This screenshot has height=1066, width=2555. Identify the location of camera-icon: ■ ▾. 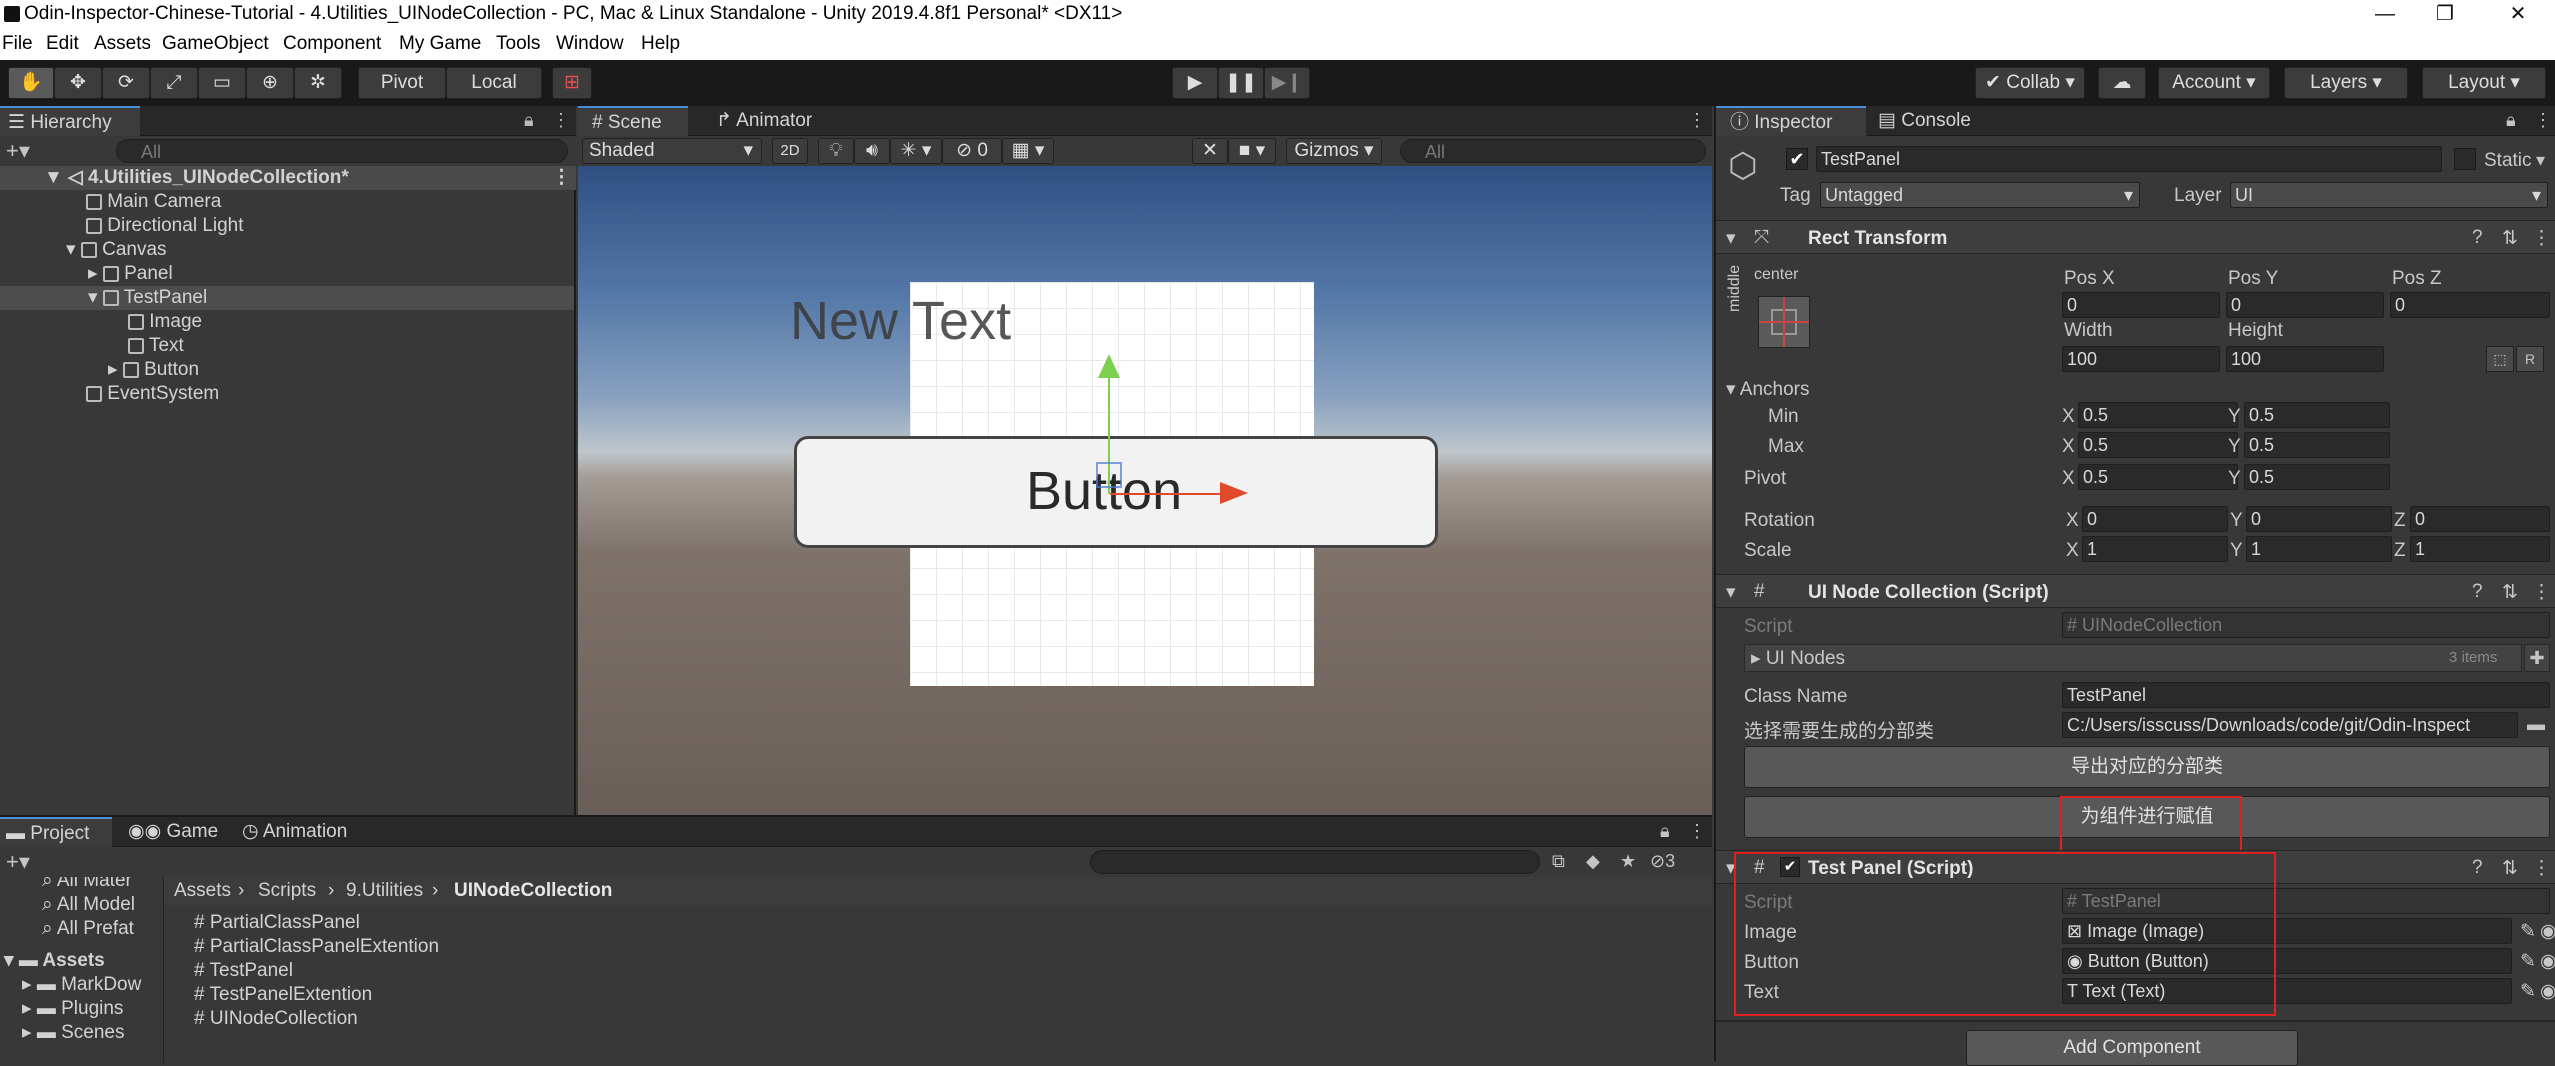
(1252, 151).